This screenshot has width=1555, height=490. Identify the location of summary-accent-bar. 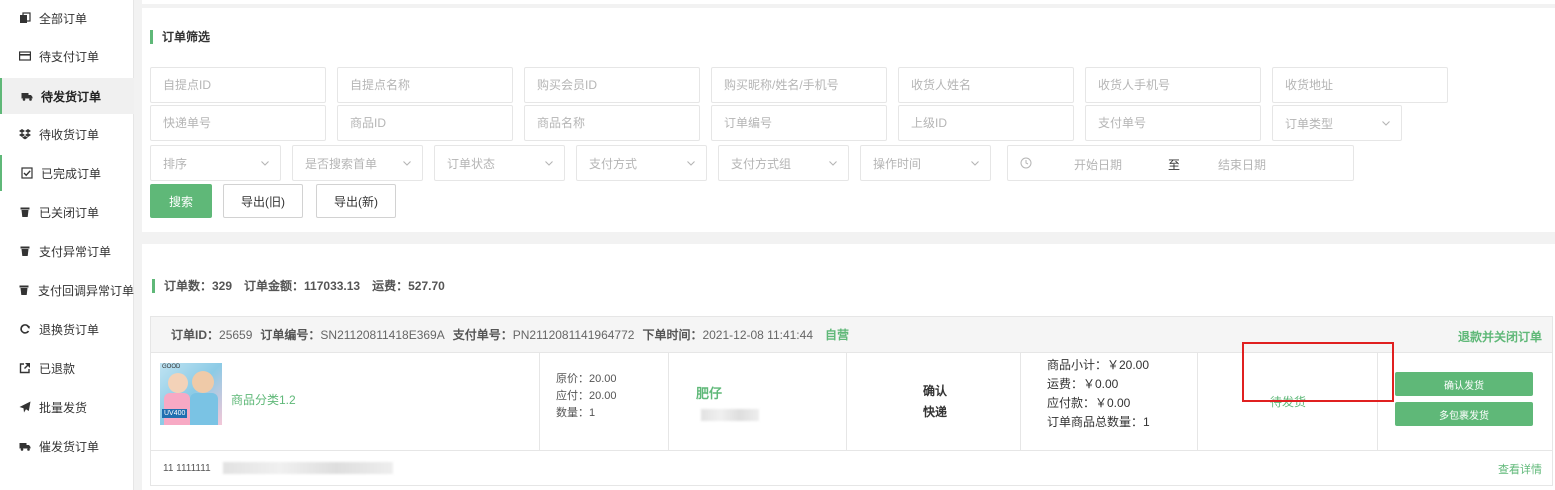
(153, 285).